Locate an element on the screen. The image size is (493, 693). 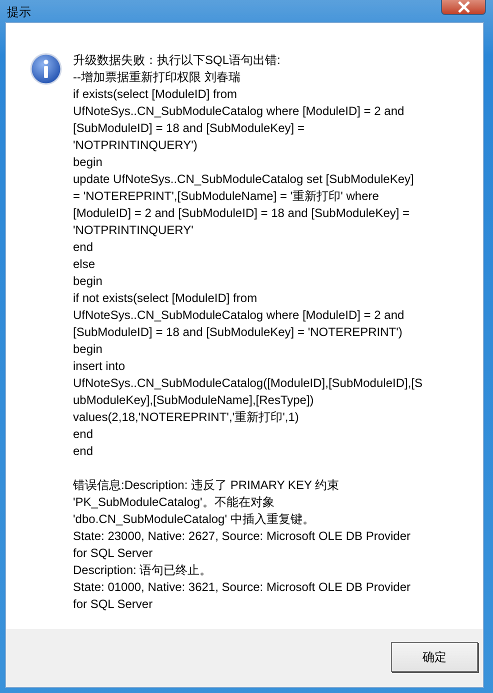
close-button is located at coordinates (463, 7).